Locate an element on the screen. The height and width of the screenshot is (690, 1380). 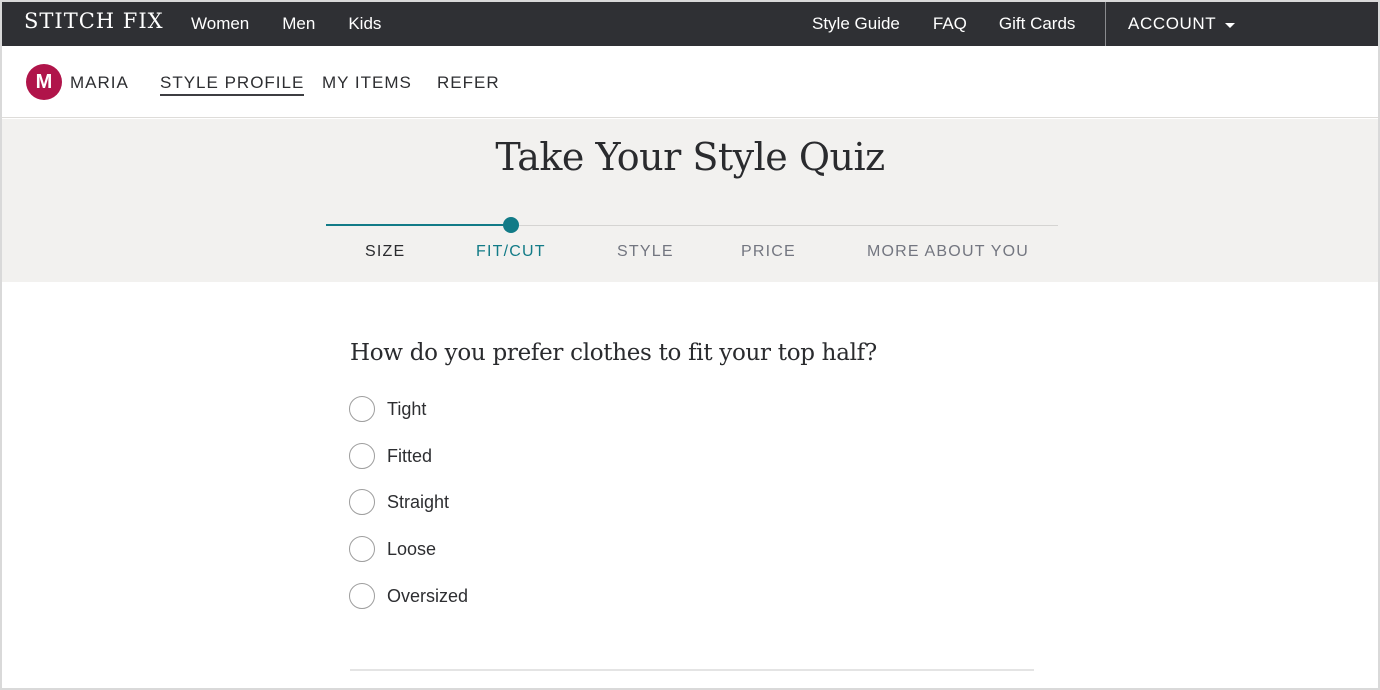
avatar: M is located at coordinates (44, 82).